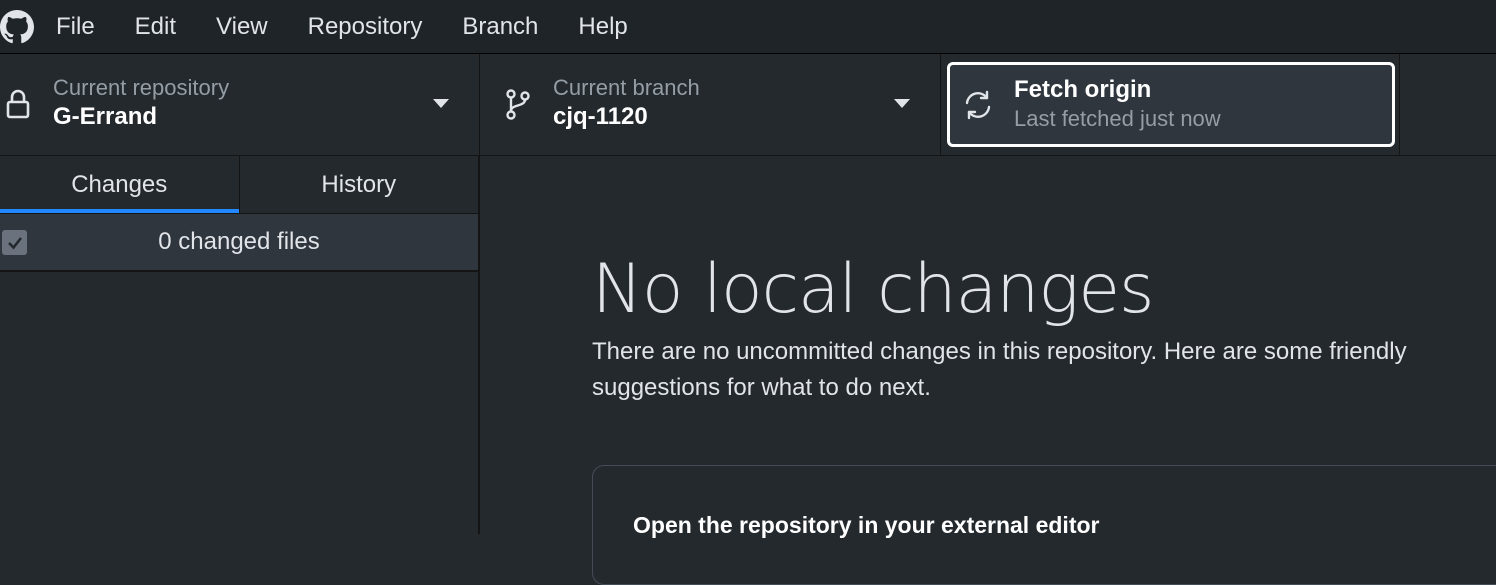 The width and height of the screenshot is (1496, 585). Describe the element at coordinates (500, 27) in the screenshot. I see `menu-branch: Branch` at that location.